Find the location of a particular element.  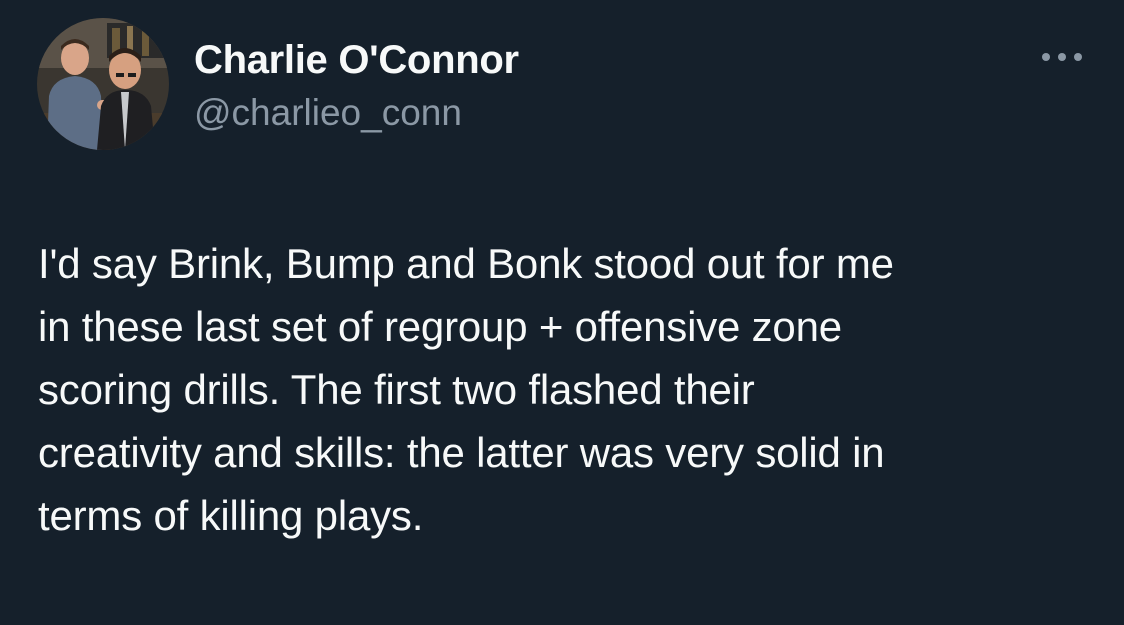

display-name: Charlie O'Connor is located at coordinates (356, 60).